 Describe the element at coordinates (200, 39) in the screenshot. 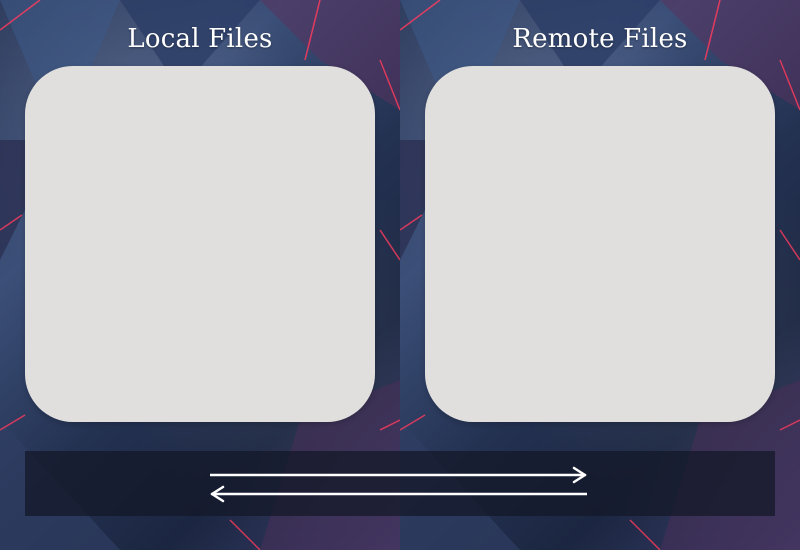

I see `local-files-title: Local Files` at that location.